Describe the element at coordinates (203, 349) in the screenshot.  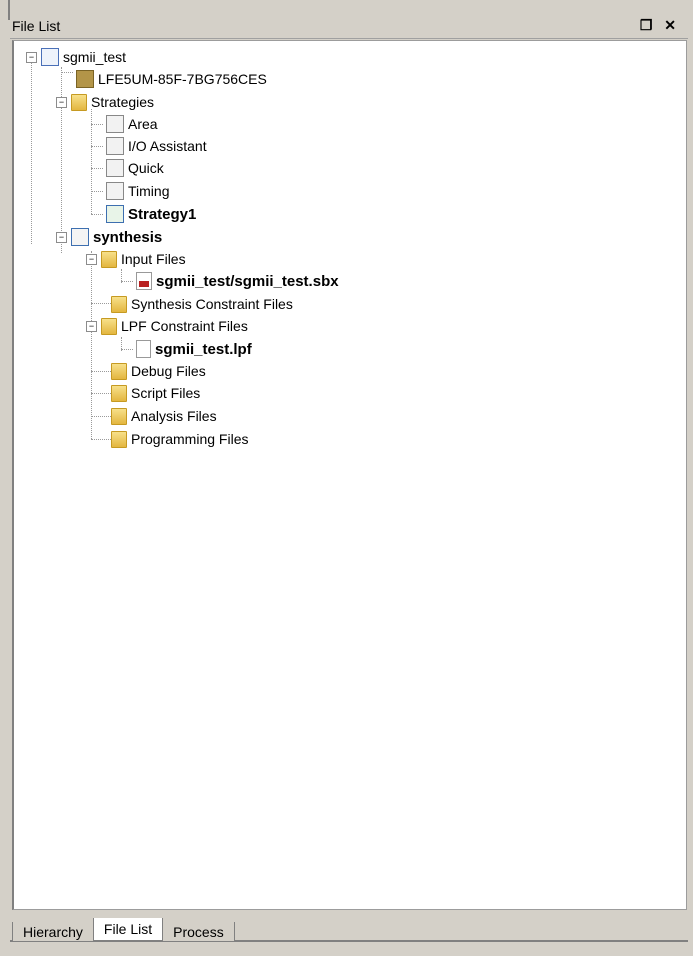
I see `file-label: sgmii_test.lpf` at that location.